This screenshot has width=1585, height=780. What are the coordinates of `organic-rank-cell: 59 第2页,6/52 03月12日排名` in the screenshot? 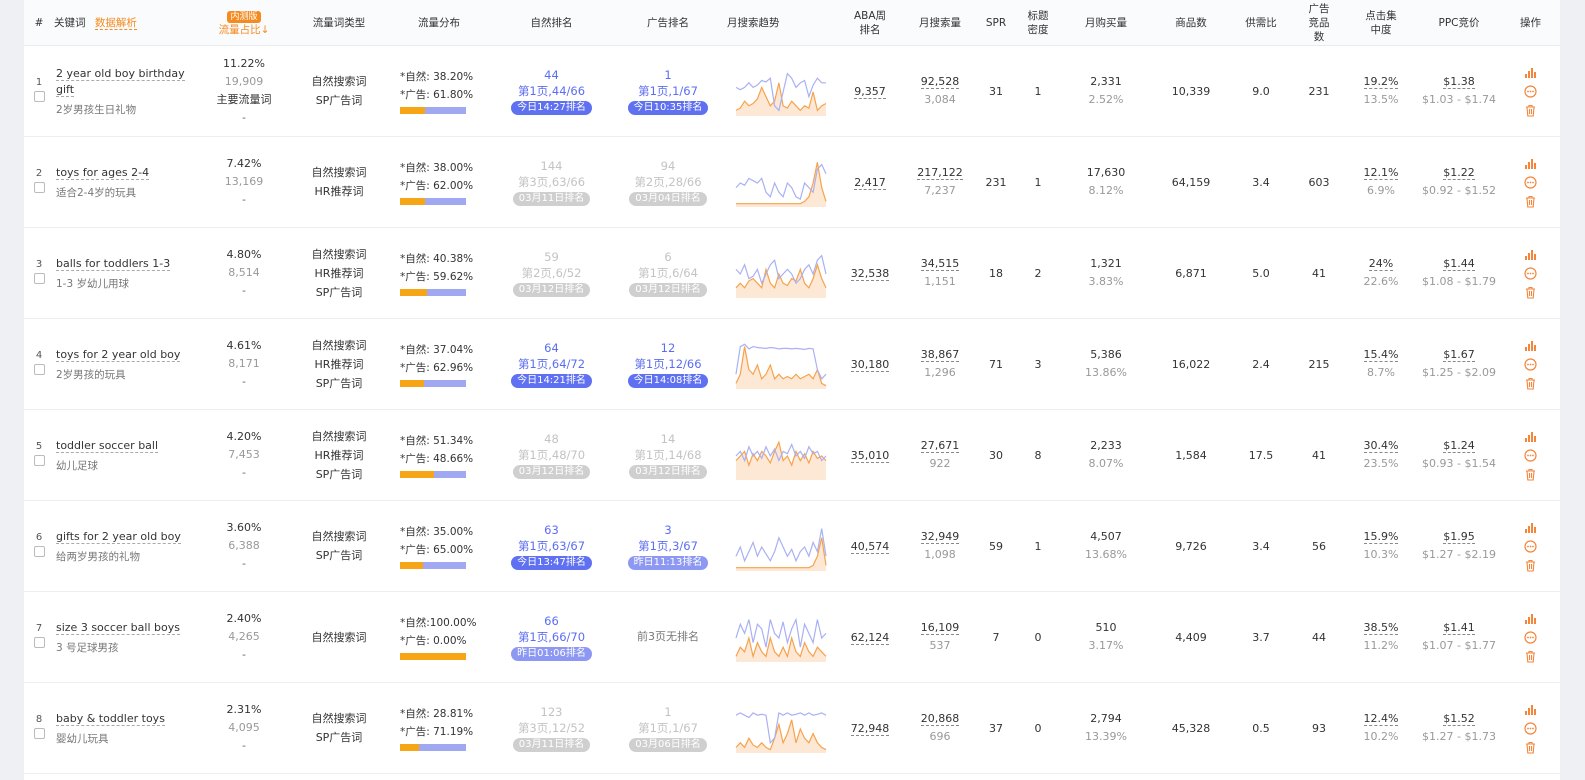 It's located at (551, 273).